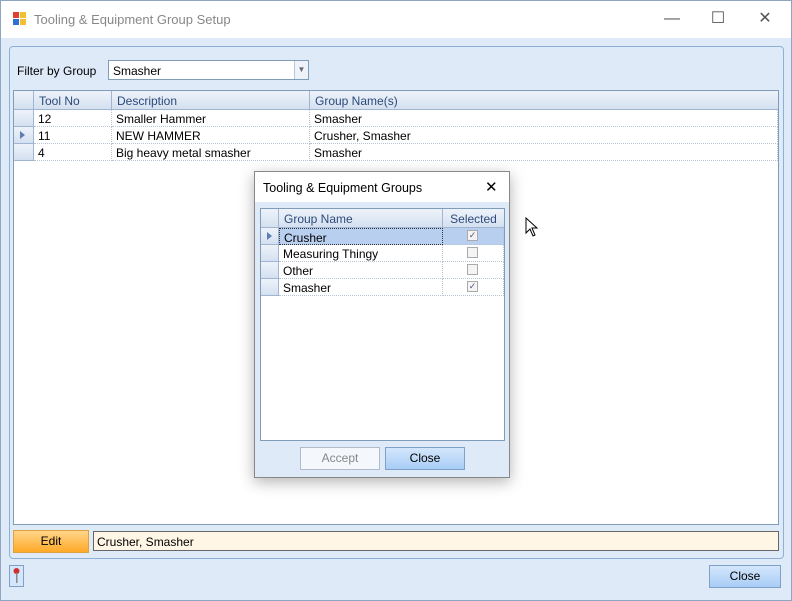  Describe the element at coordinates (532, 227) in the screenshot. I see `mouse-cursor-icon` at that location.